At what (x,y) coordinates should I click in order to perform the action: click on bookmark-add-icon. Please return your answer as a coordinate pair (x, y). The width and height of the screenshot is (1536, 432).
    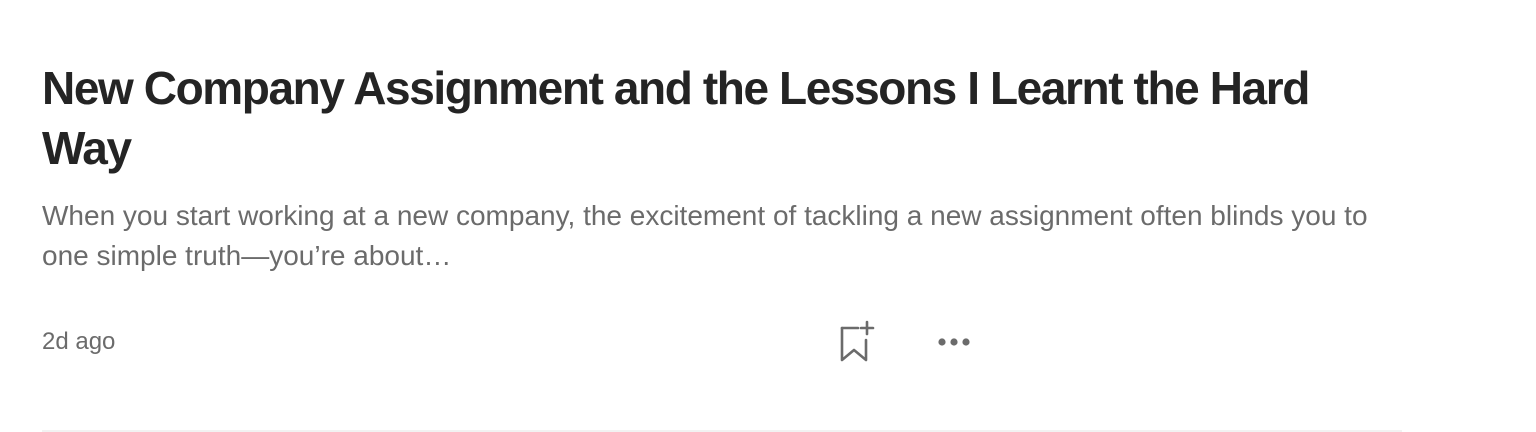
    Looking at the image, I should click on (857, 341).